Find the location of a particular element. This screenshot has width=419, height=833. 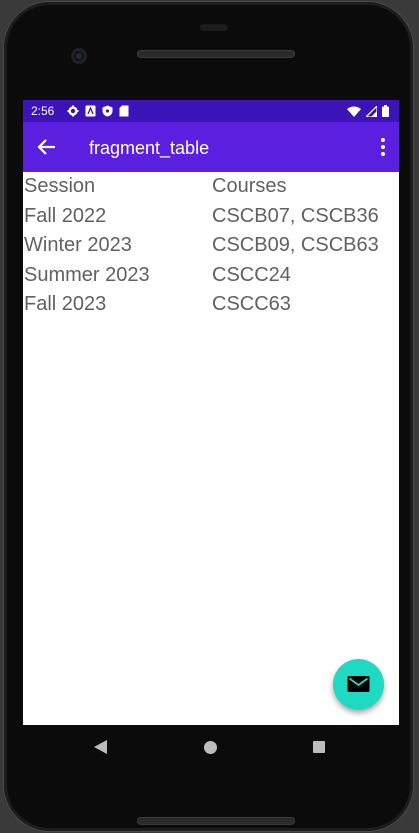

proximity-sensor is located at coordinates (214, 27).